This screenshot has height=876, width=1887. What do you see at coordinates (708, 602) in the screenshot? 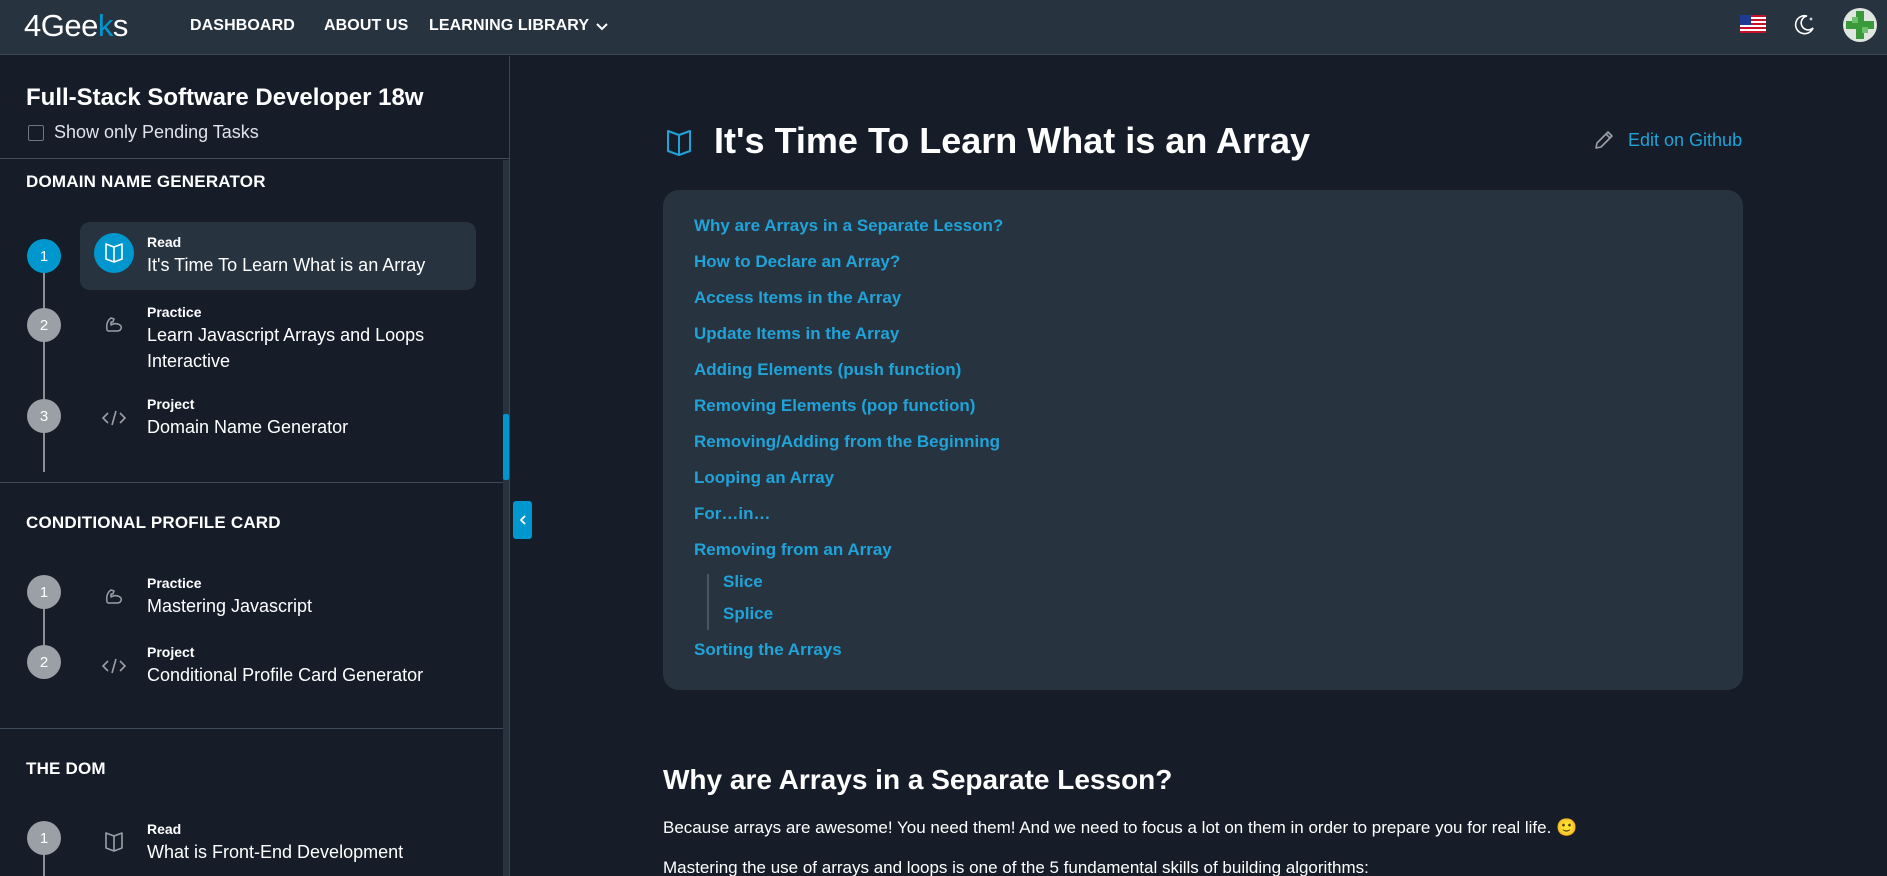
I see `toc-sub-divider` at bounding box center [708, 602].